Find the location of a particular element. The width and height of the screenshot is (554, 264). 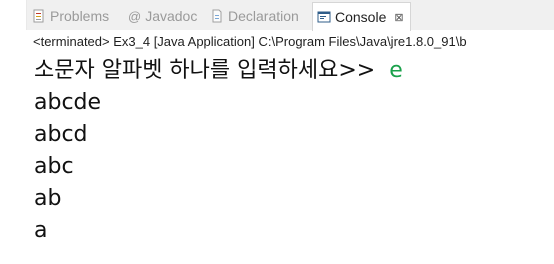

console-user-input: e is located at coordinates (396, 70).